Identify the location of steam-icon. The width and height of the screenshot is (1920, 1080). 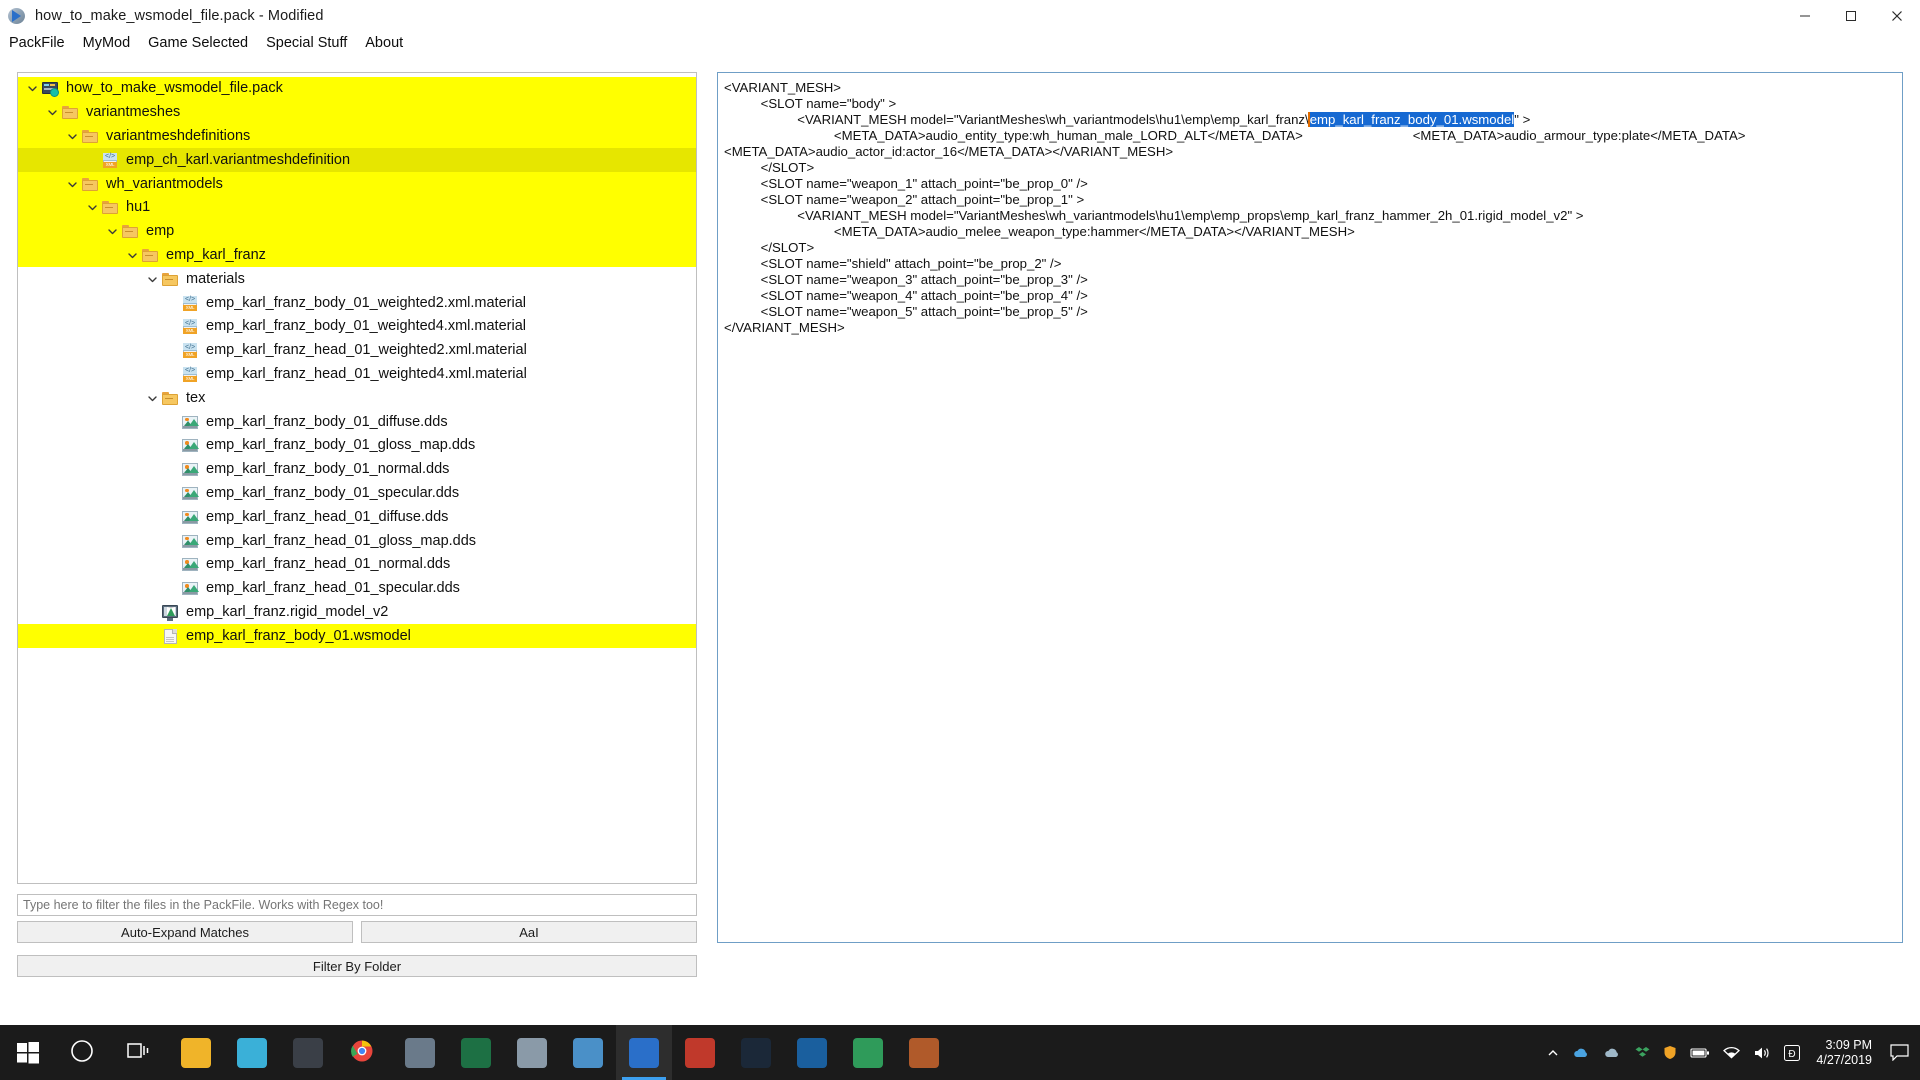
(756, 1052).